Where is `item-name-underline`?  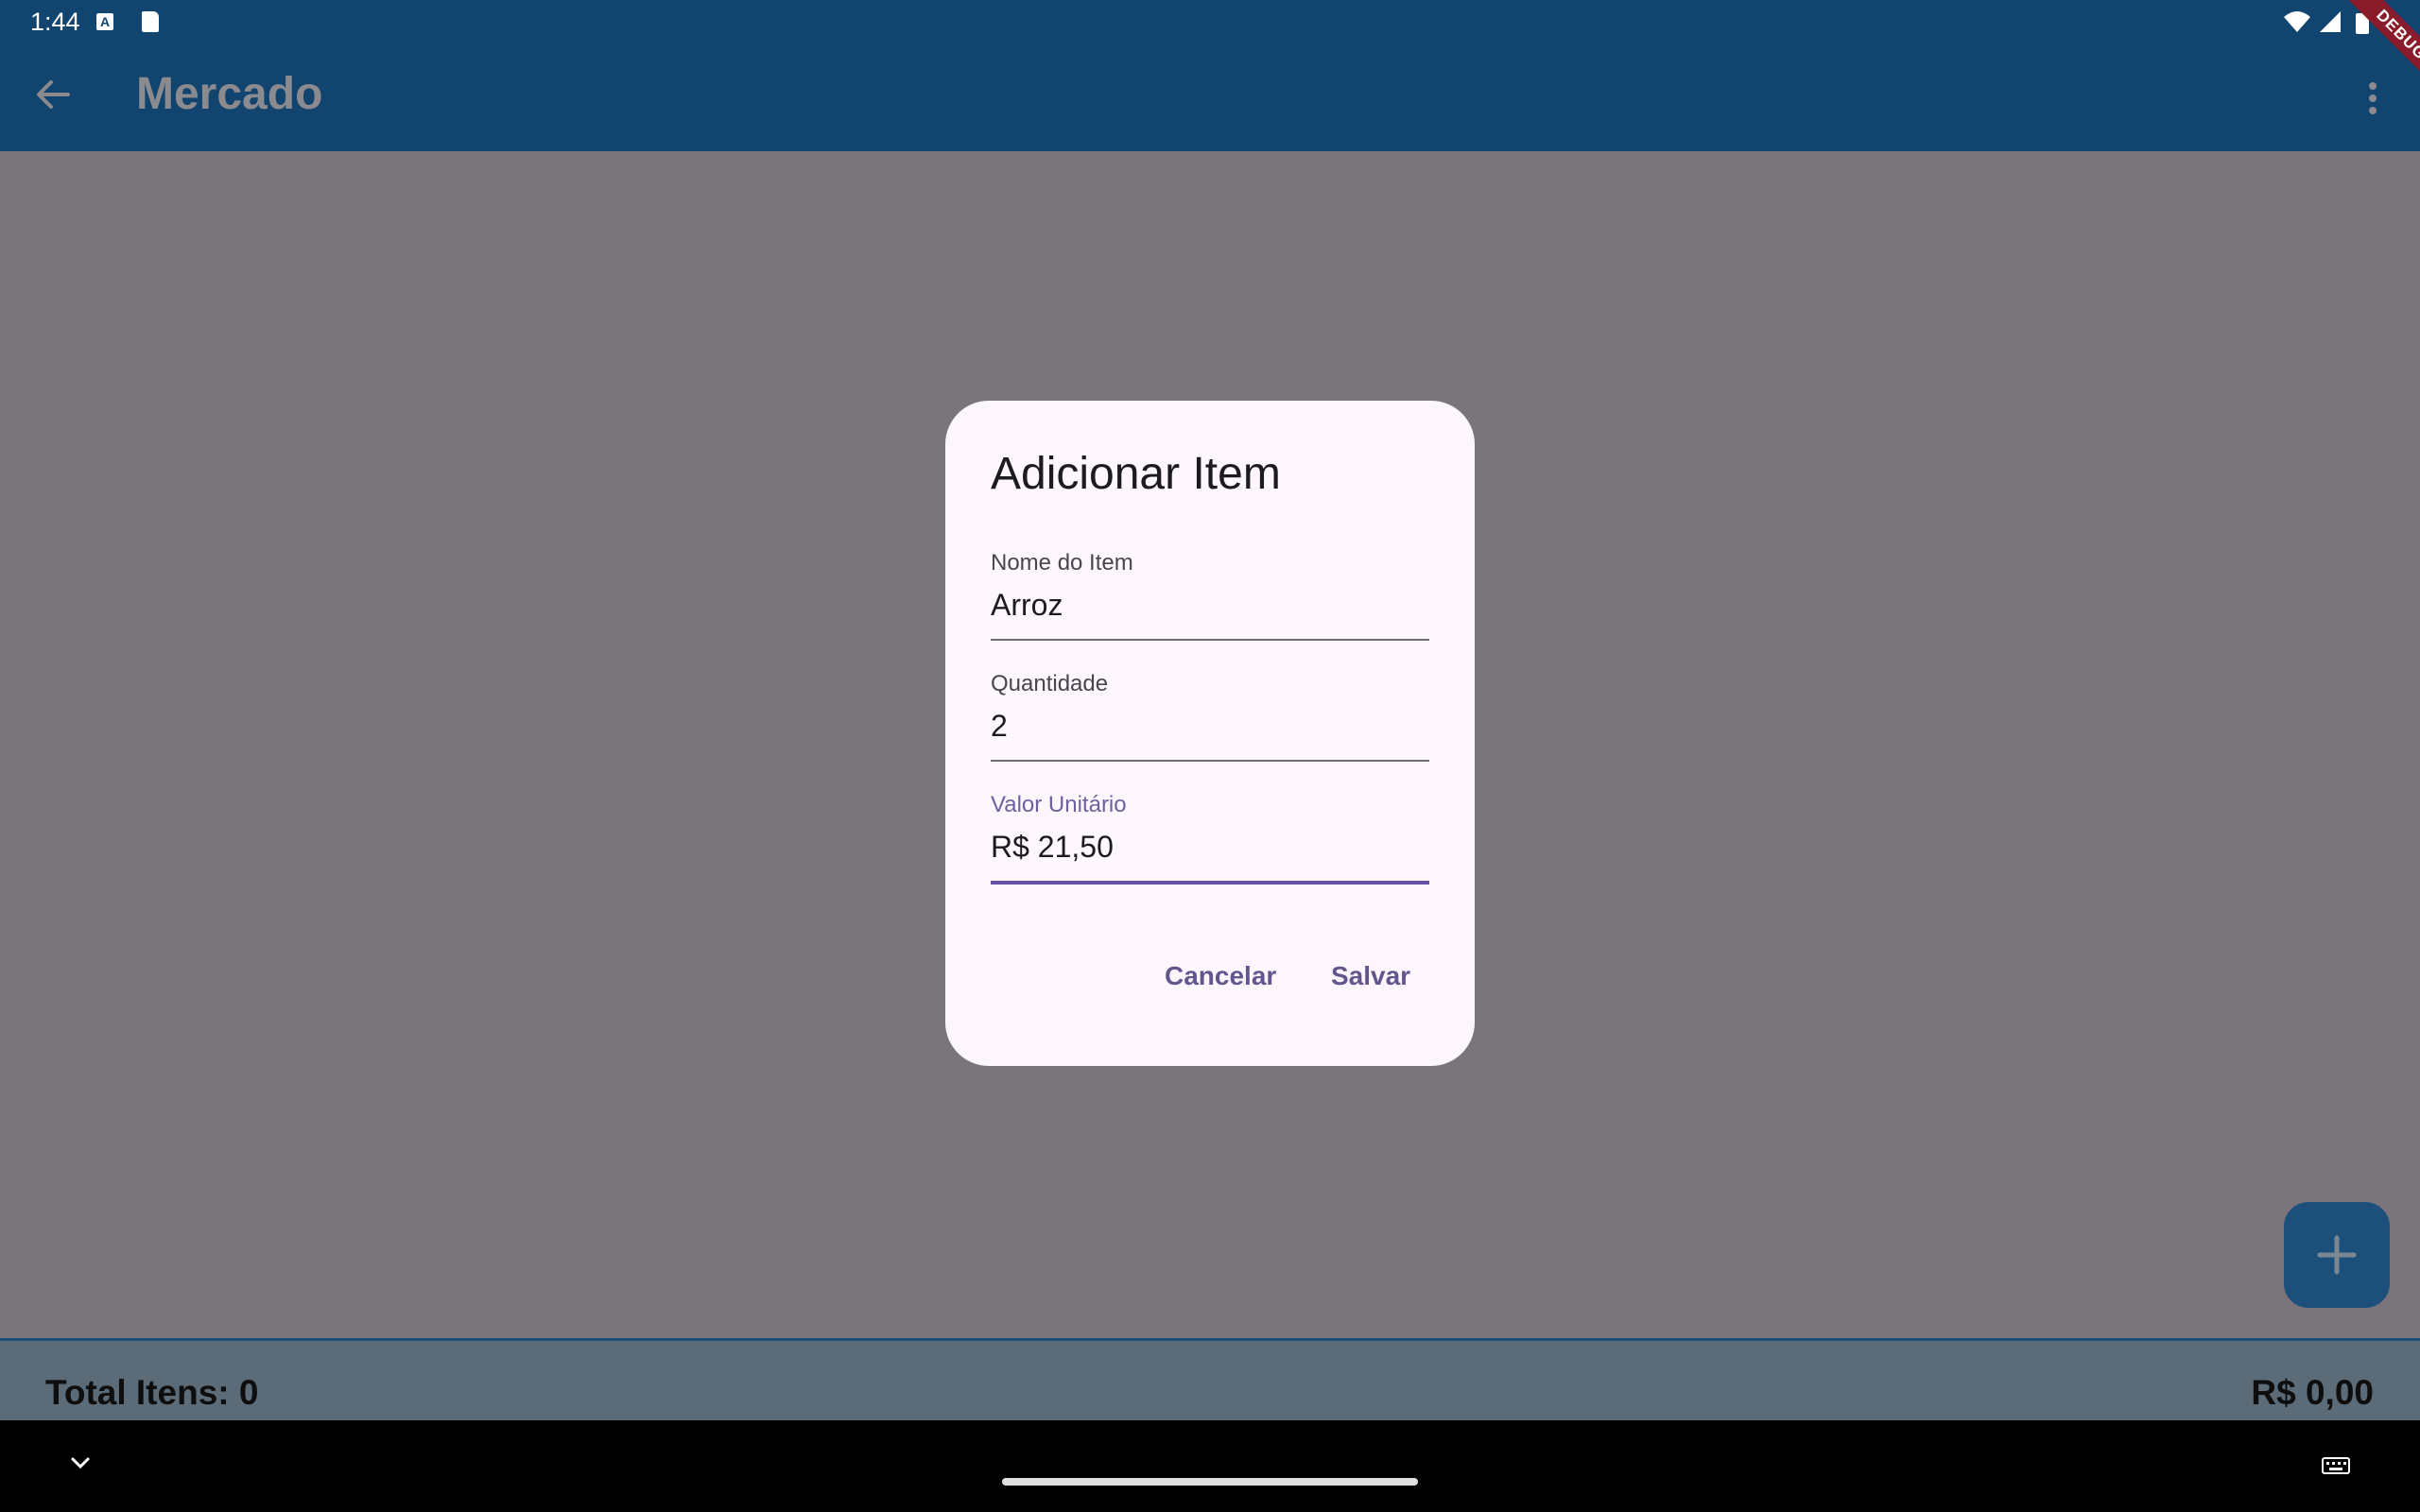 item-name-underline is located at coordinates (1210, 640).